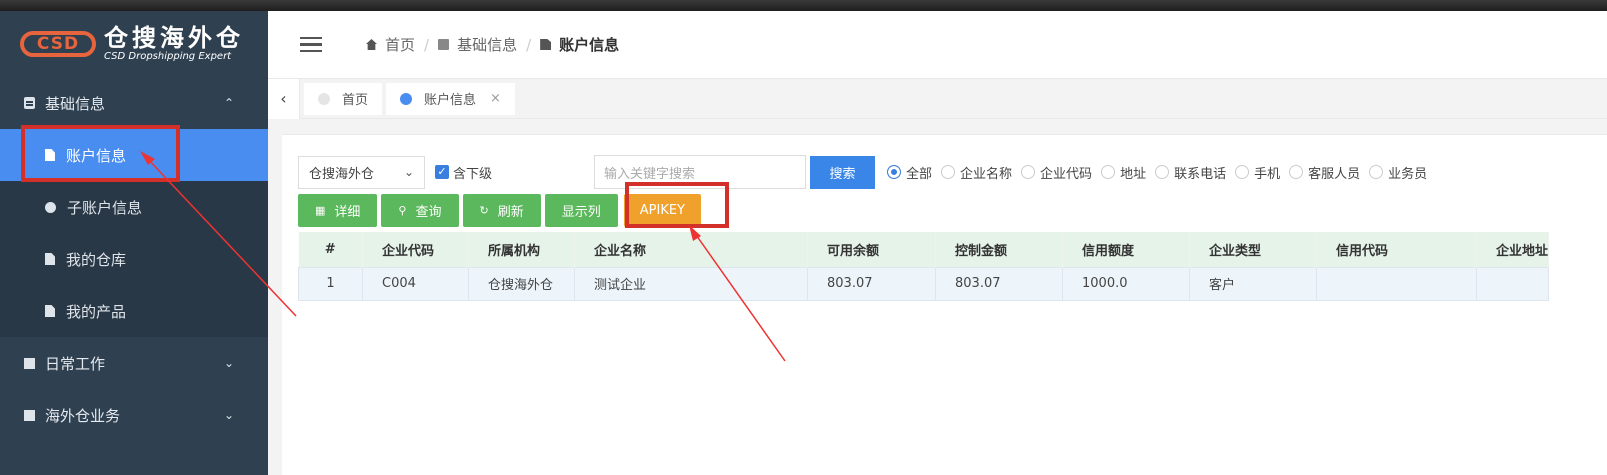 The width and height of the screenshot is (1607, 475). What do you see at coordinates (700, 172) in the screenshot?
I see `search-input: 输入关键字搜索` at bounding box center [700, 172].